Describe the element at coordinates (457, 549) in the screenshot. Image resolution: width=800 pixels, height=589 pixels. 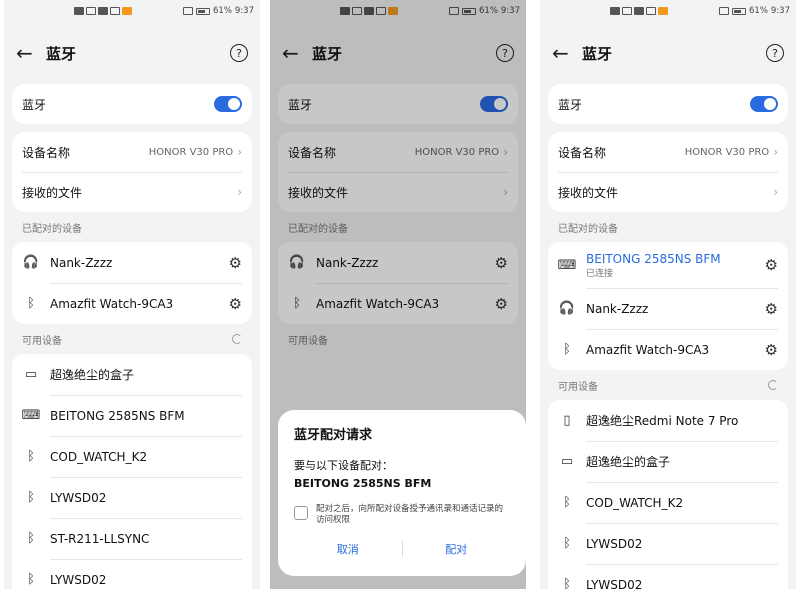
I see `pair-button: 配对` at that location.